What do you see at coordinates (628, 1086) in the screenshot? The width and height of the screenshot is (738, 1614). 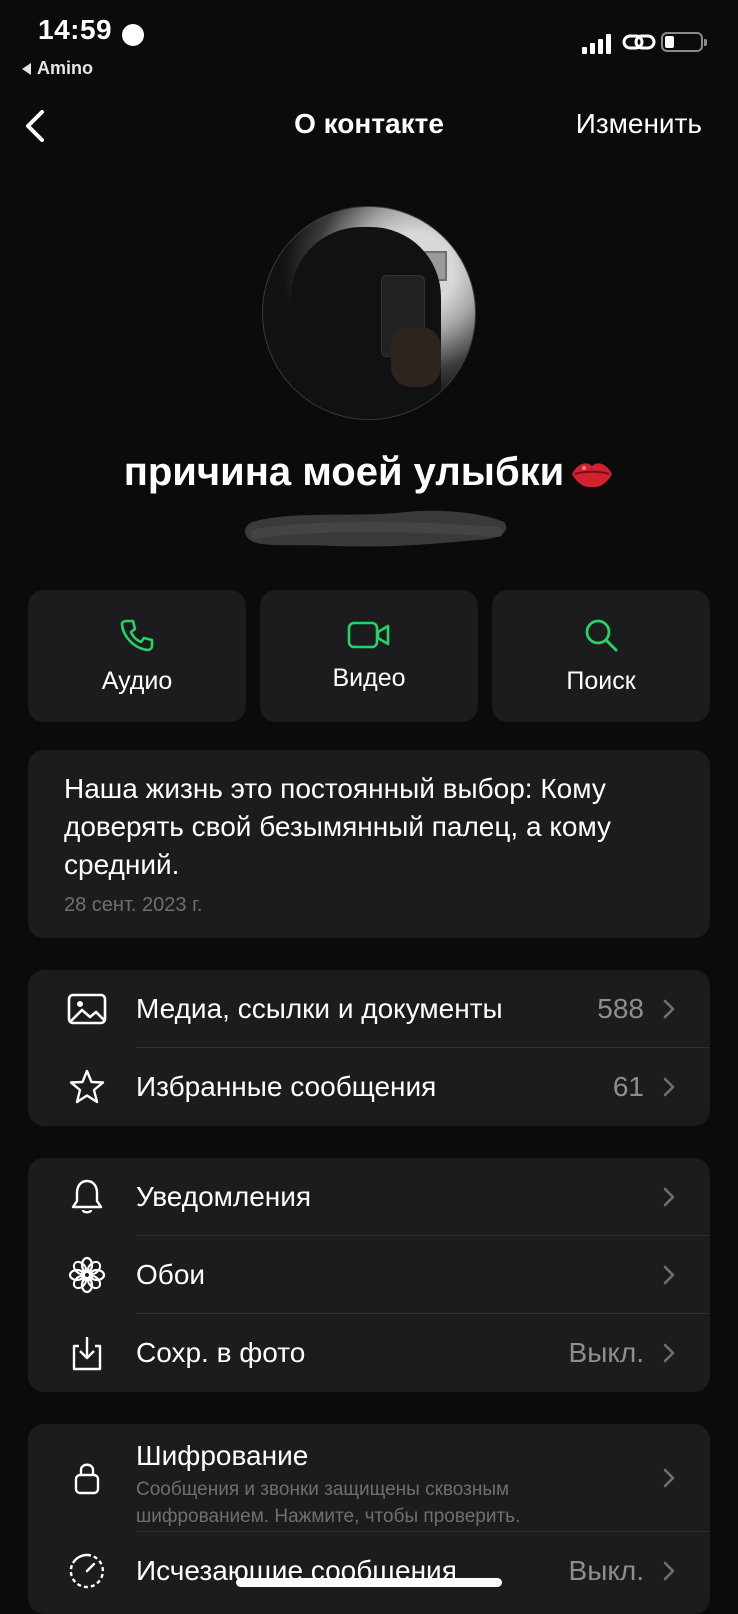 I see `starred-count: 61` at bounding box center [628, 1086].